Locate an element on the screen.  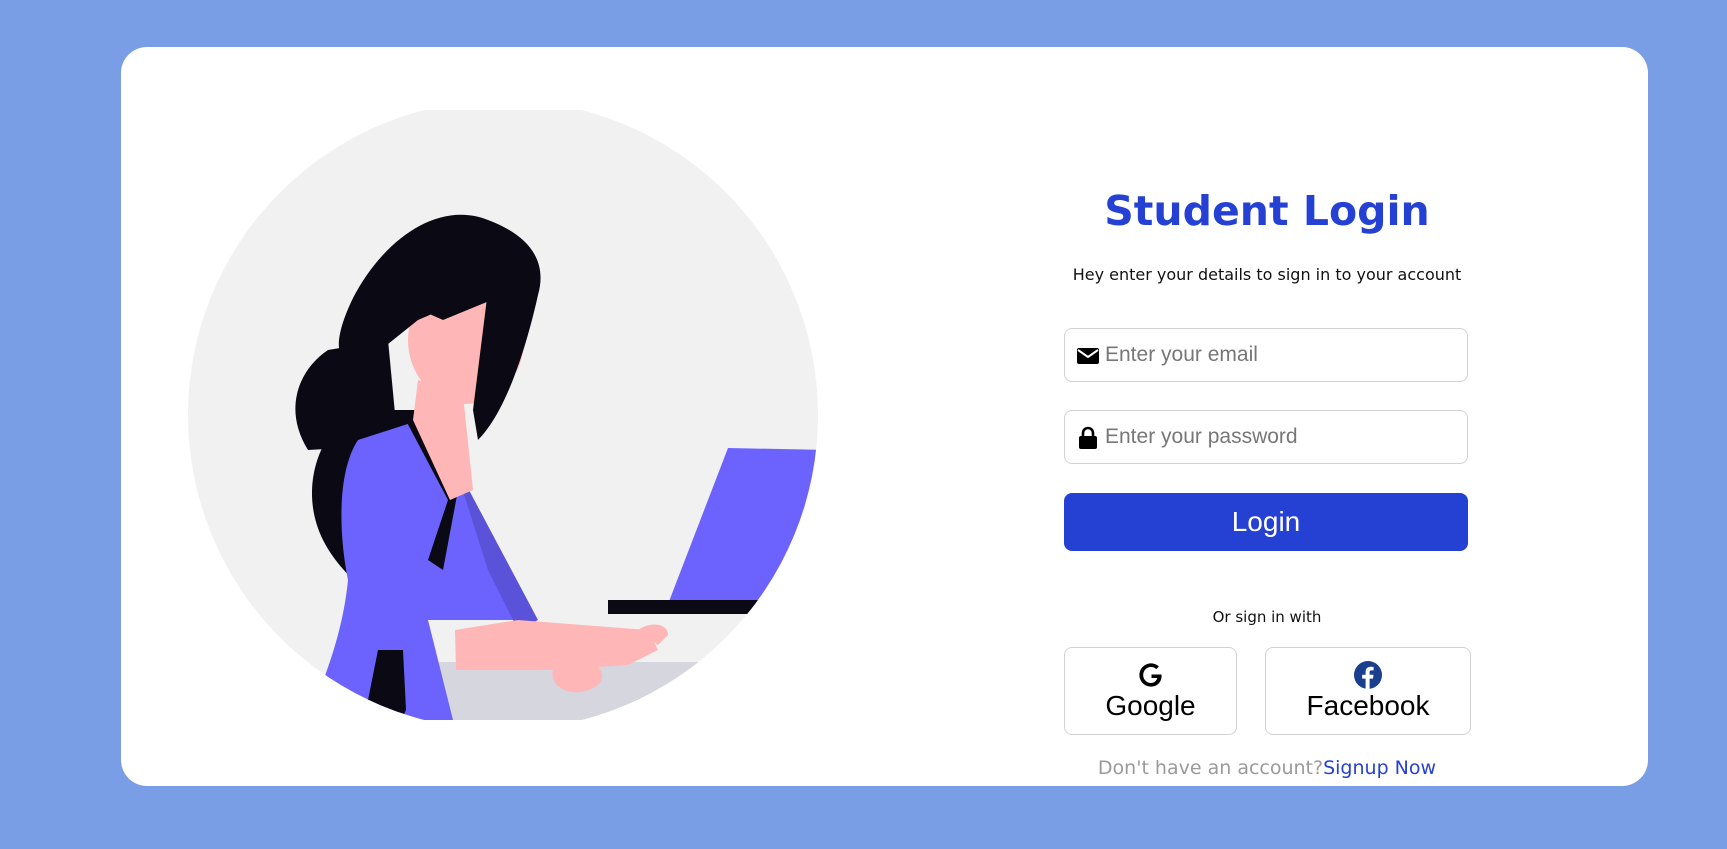
page-title: Student Login is located at coordinates (1267, 211).